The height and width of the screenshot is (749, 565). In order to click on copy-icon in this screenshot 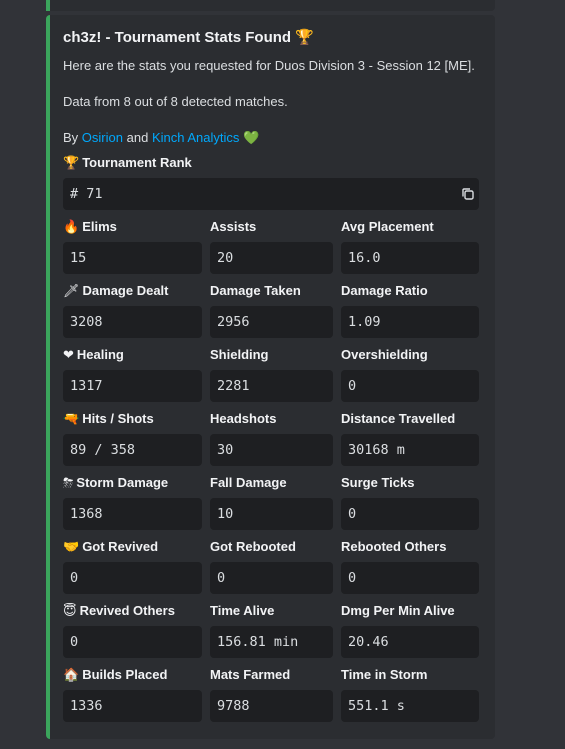, I will do `click(468, 194)`.